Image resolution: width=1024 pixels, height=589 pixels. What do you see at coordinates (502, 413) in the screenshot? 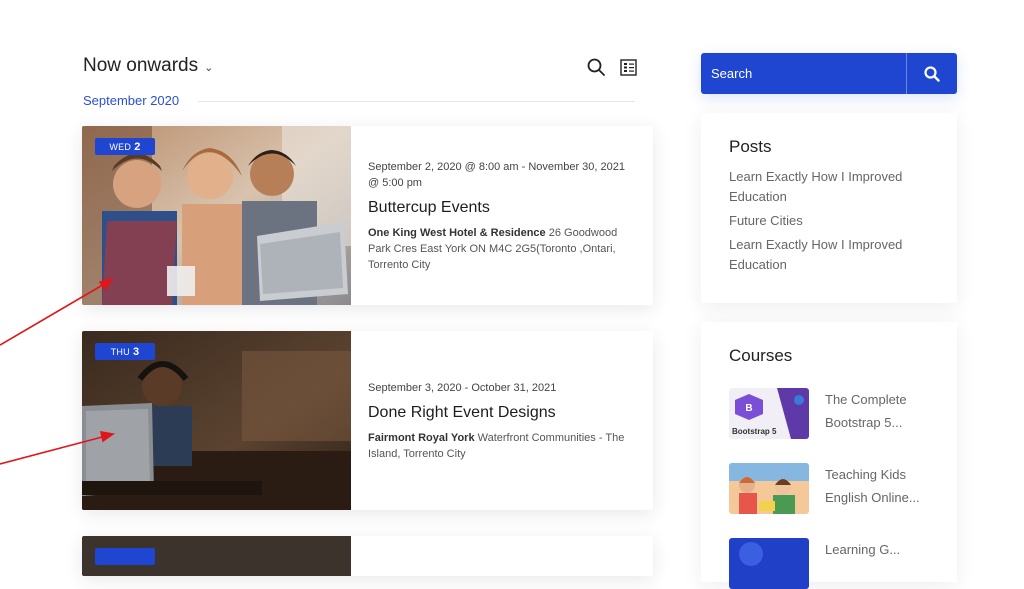
I see `event-title: Done Right Event Designs` at bounding box center [502, 413].